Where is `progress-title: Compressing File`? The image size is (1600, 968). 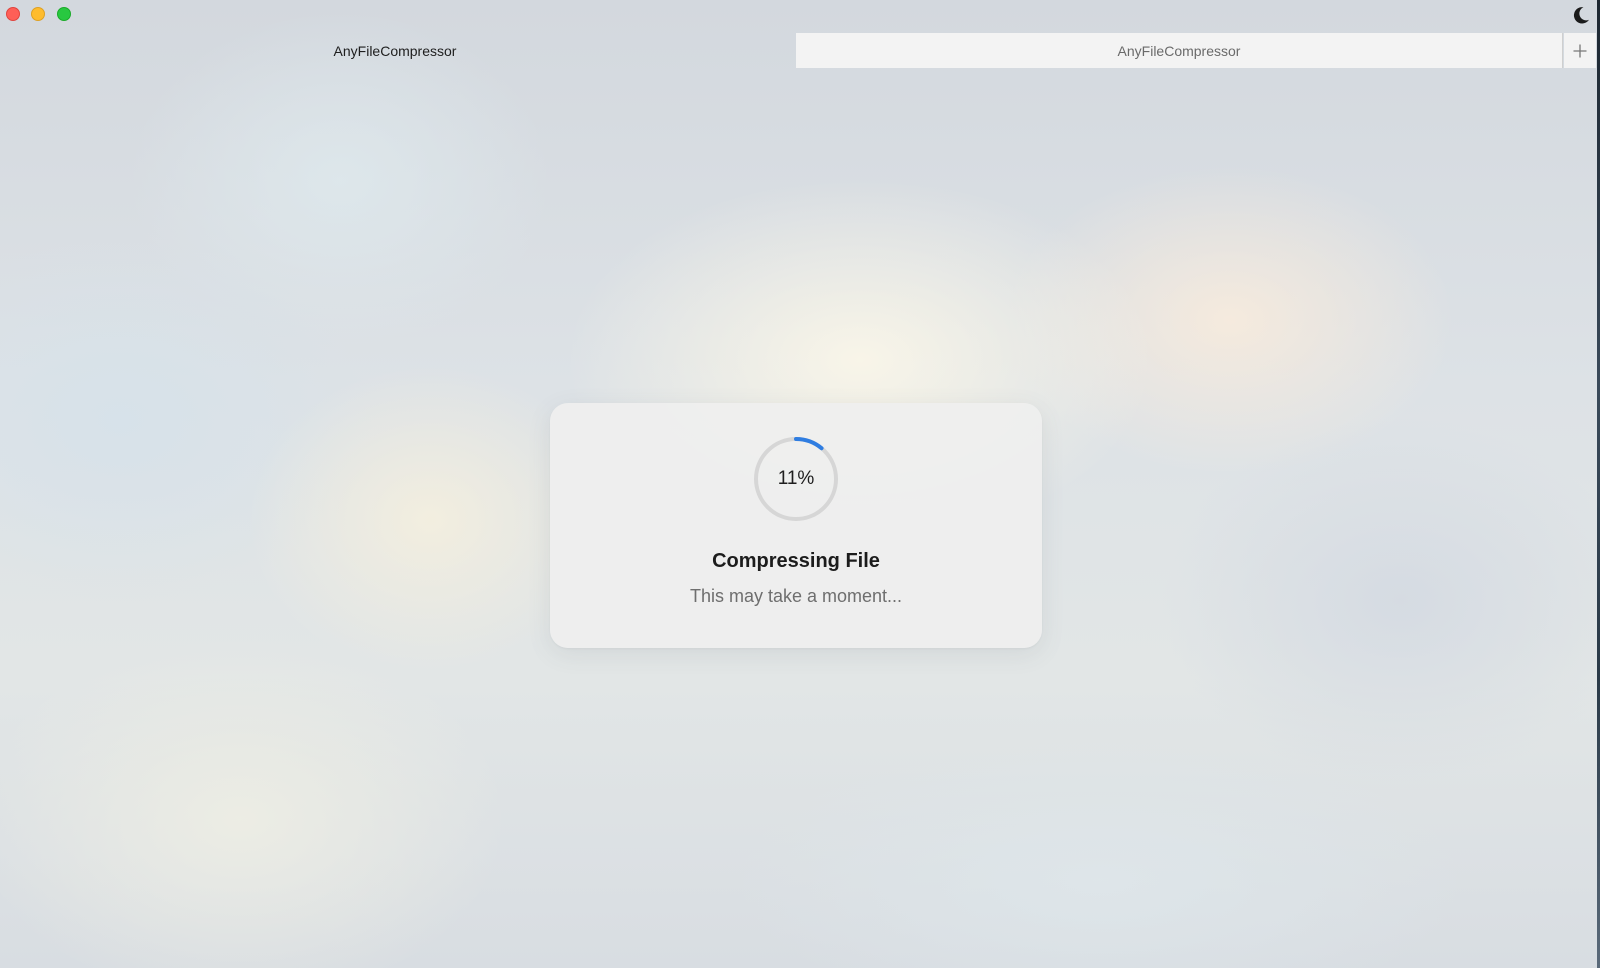
progress-title: Compressing File is located at coordinates (796, 561).